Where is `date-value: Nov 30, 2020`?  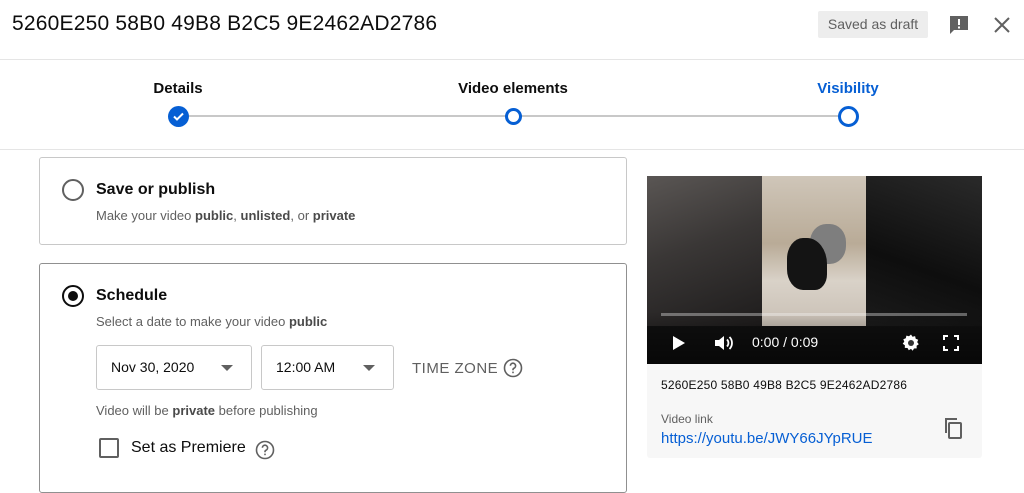
date-value: Nov 30, 2020 is located at coordinates (153, 367).